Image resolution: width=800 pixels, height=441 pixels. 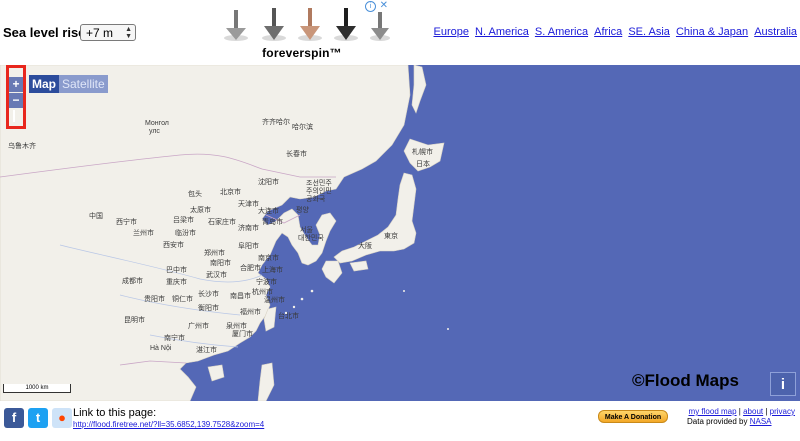 What do you see at coordinates (195, 194) in the screenshot?
I see `label-baotou: 包头` at bounding box center [195, 194].